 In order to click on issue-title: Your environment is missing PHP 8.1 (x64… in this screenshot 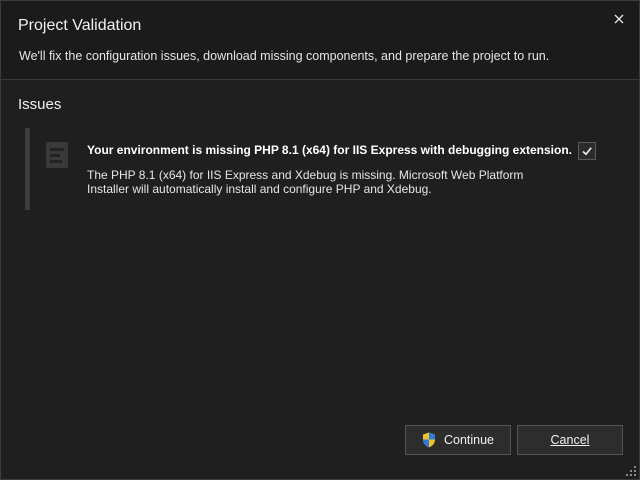, I will do `click(329, 150)`.